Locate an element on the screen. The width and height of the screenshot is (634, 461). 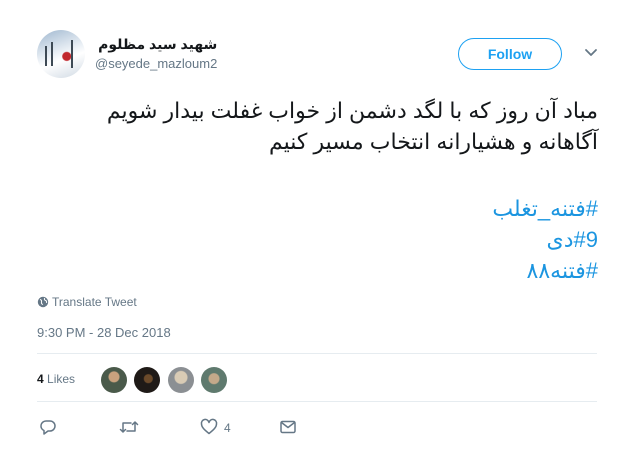
likers-avatars is located at coordinates (165, 382).